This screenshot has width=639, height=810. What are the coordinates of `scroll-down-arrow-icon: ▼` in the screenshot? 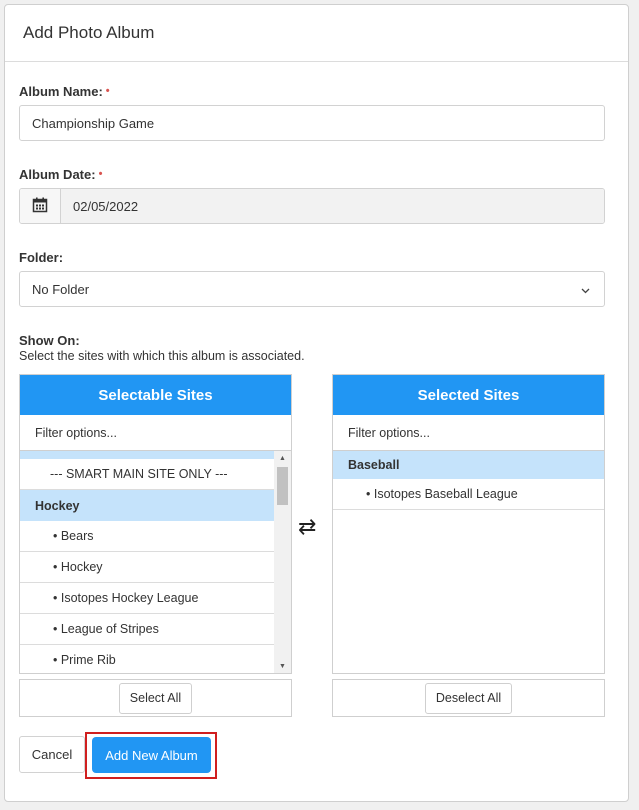 It's located at (282, 666).